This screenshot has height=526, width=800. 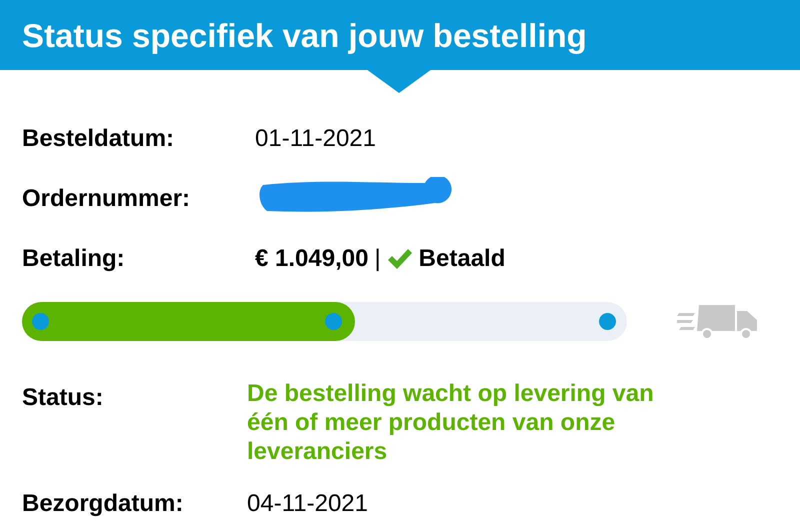 What do you see at coordinates (304, 35) in the screenshot?
I see `page-title: Status specifiek van jouw bestelling` at bounding box center [304, 35].